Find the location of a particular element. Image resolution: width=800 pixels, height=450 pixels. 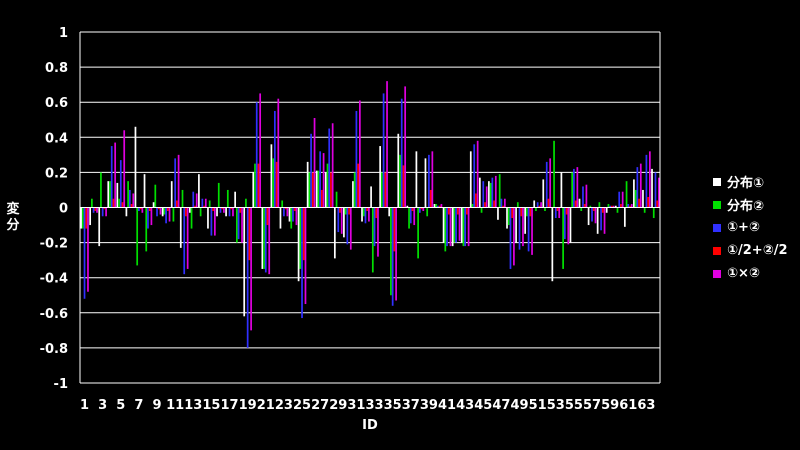

legend-item: ①×② is located at coordinates (750, 273).